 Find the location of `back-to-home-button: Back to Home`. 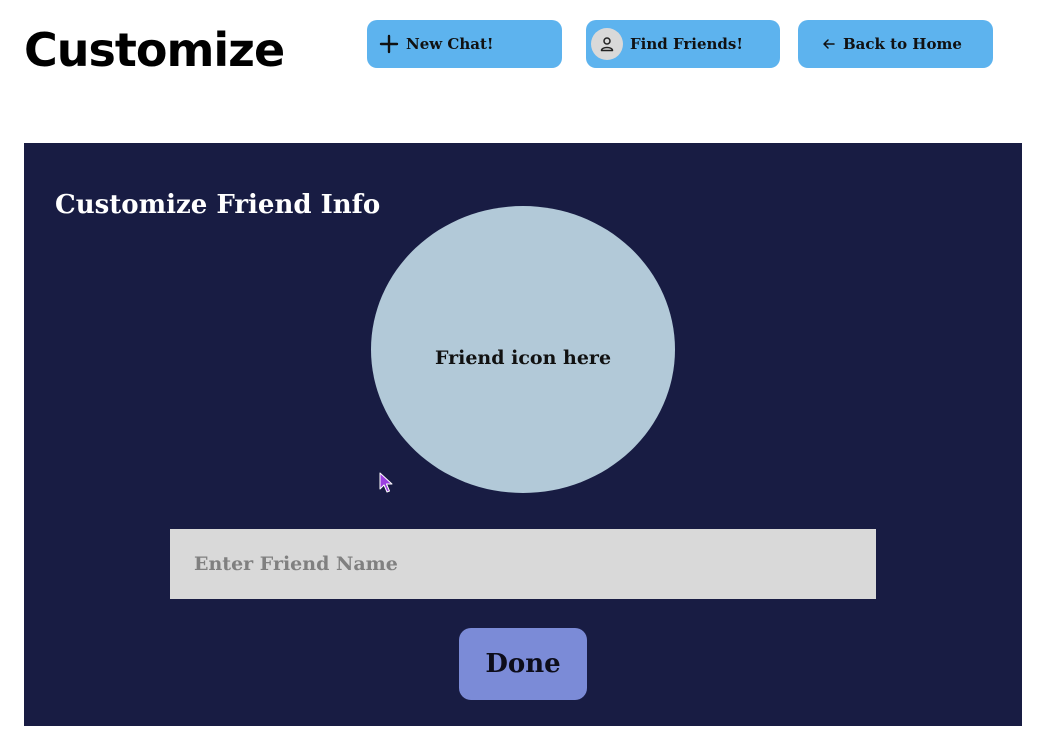

back-to-home-button: Back to Home is located at coordinates (895, 44).